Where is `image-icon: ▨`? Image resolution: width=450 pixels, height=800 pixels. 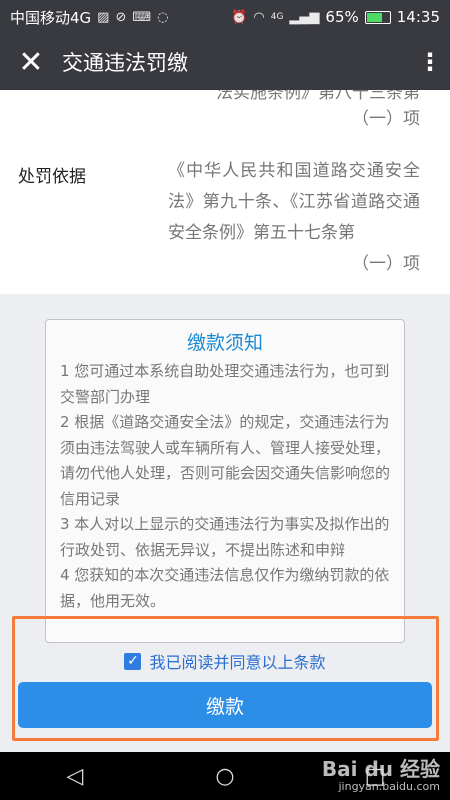 image-icon: ▨ is located at coordinates (103, 17).